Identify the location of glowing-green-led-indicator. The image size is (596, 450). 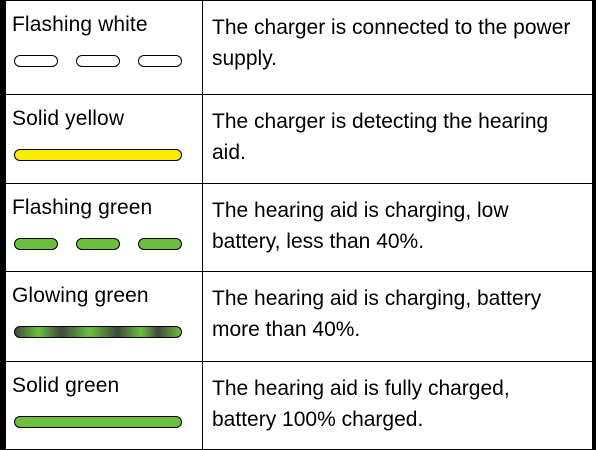
(98, 332).